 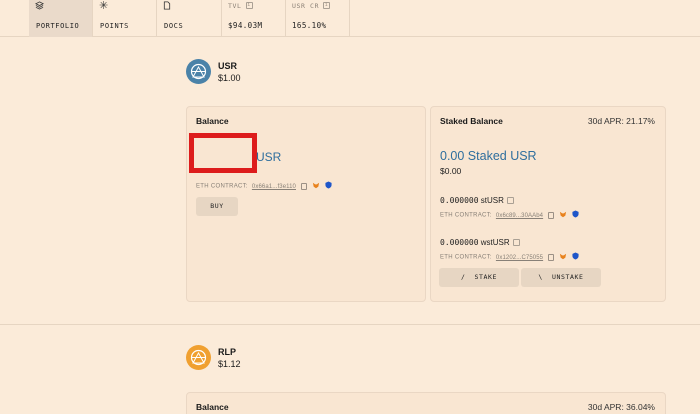 What do you see at coordinates (61, 18) in the screenshot?
I see `tab-portfolio: PORTFOLIO` at bounding box center [61, 18].